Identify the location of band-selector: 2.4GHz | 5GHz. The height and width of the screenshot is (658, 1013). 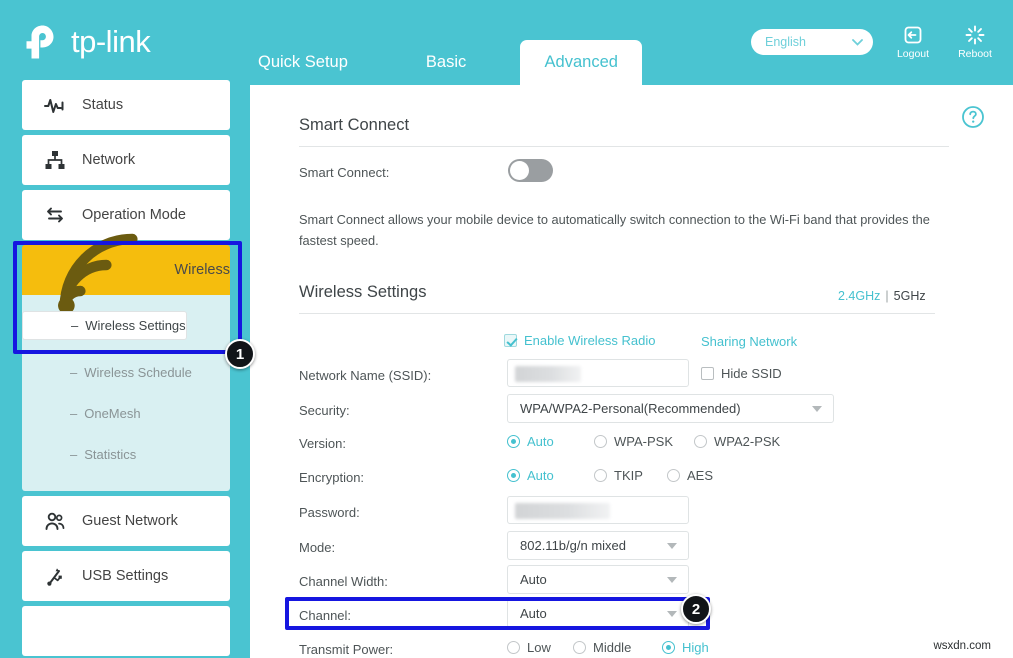
(882, 296).